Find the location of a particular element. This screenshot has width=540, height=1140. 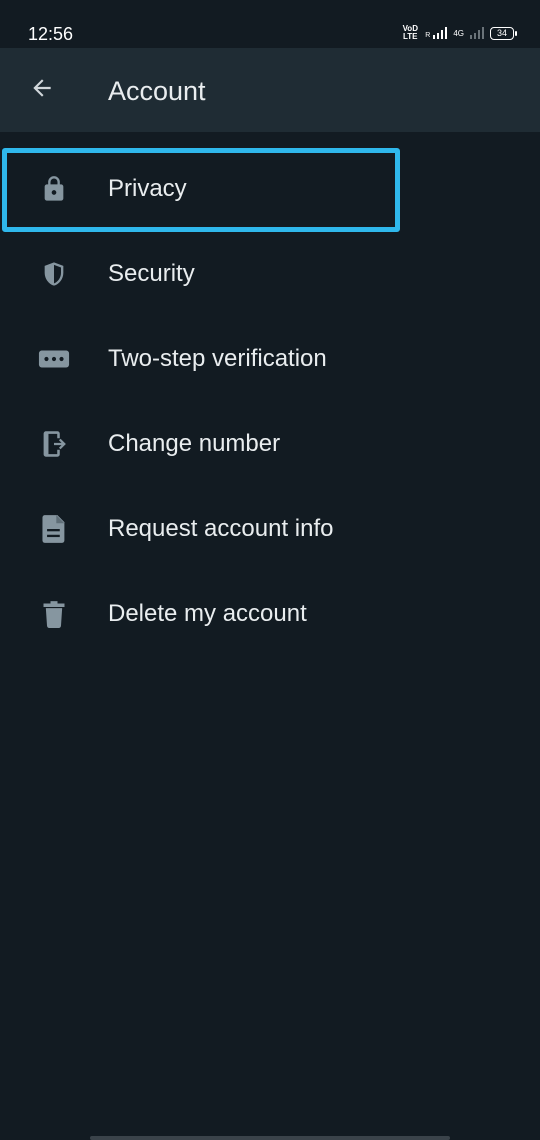

menu-item-security: Security is located at coordinates (270, 273).